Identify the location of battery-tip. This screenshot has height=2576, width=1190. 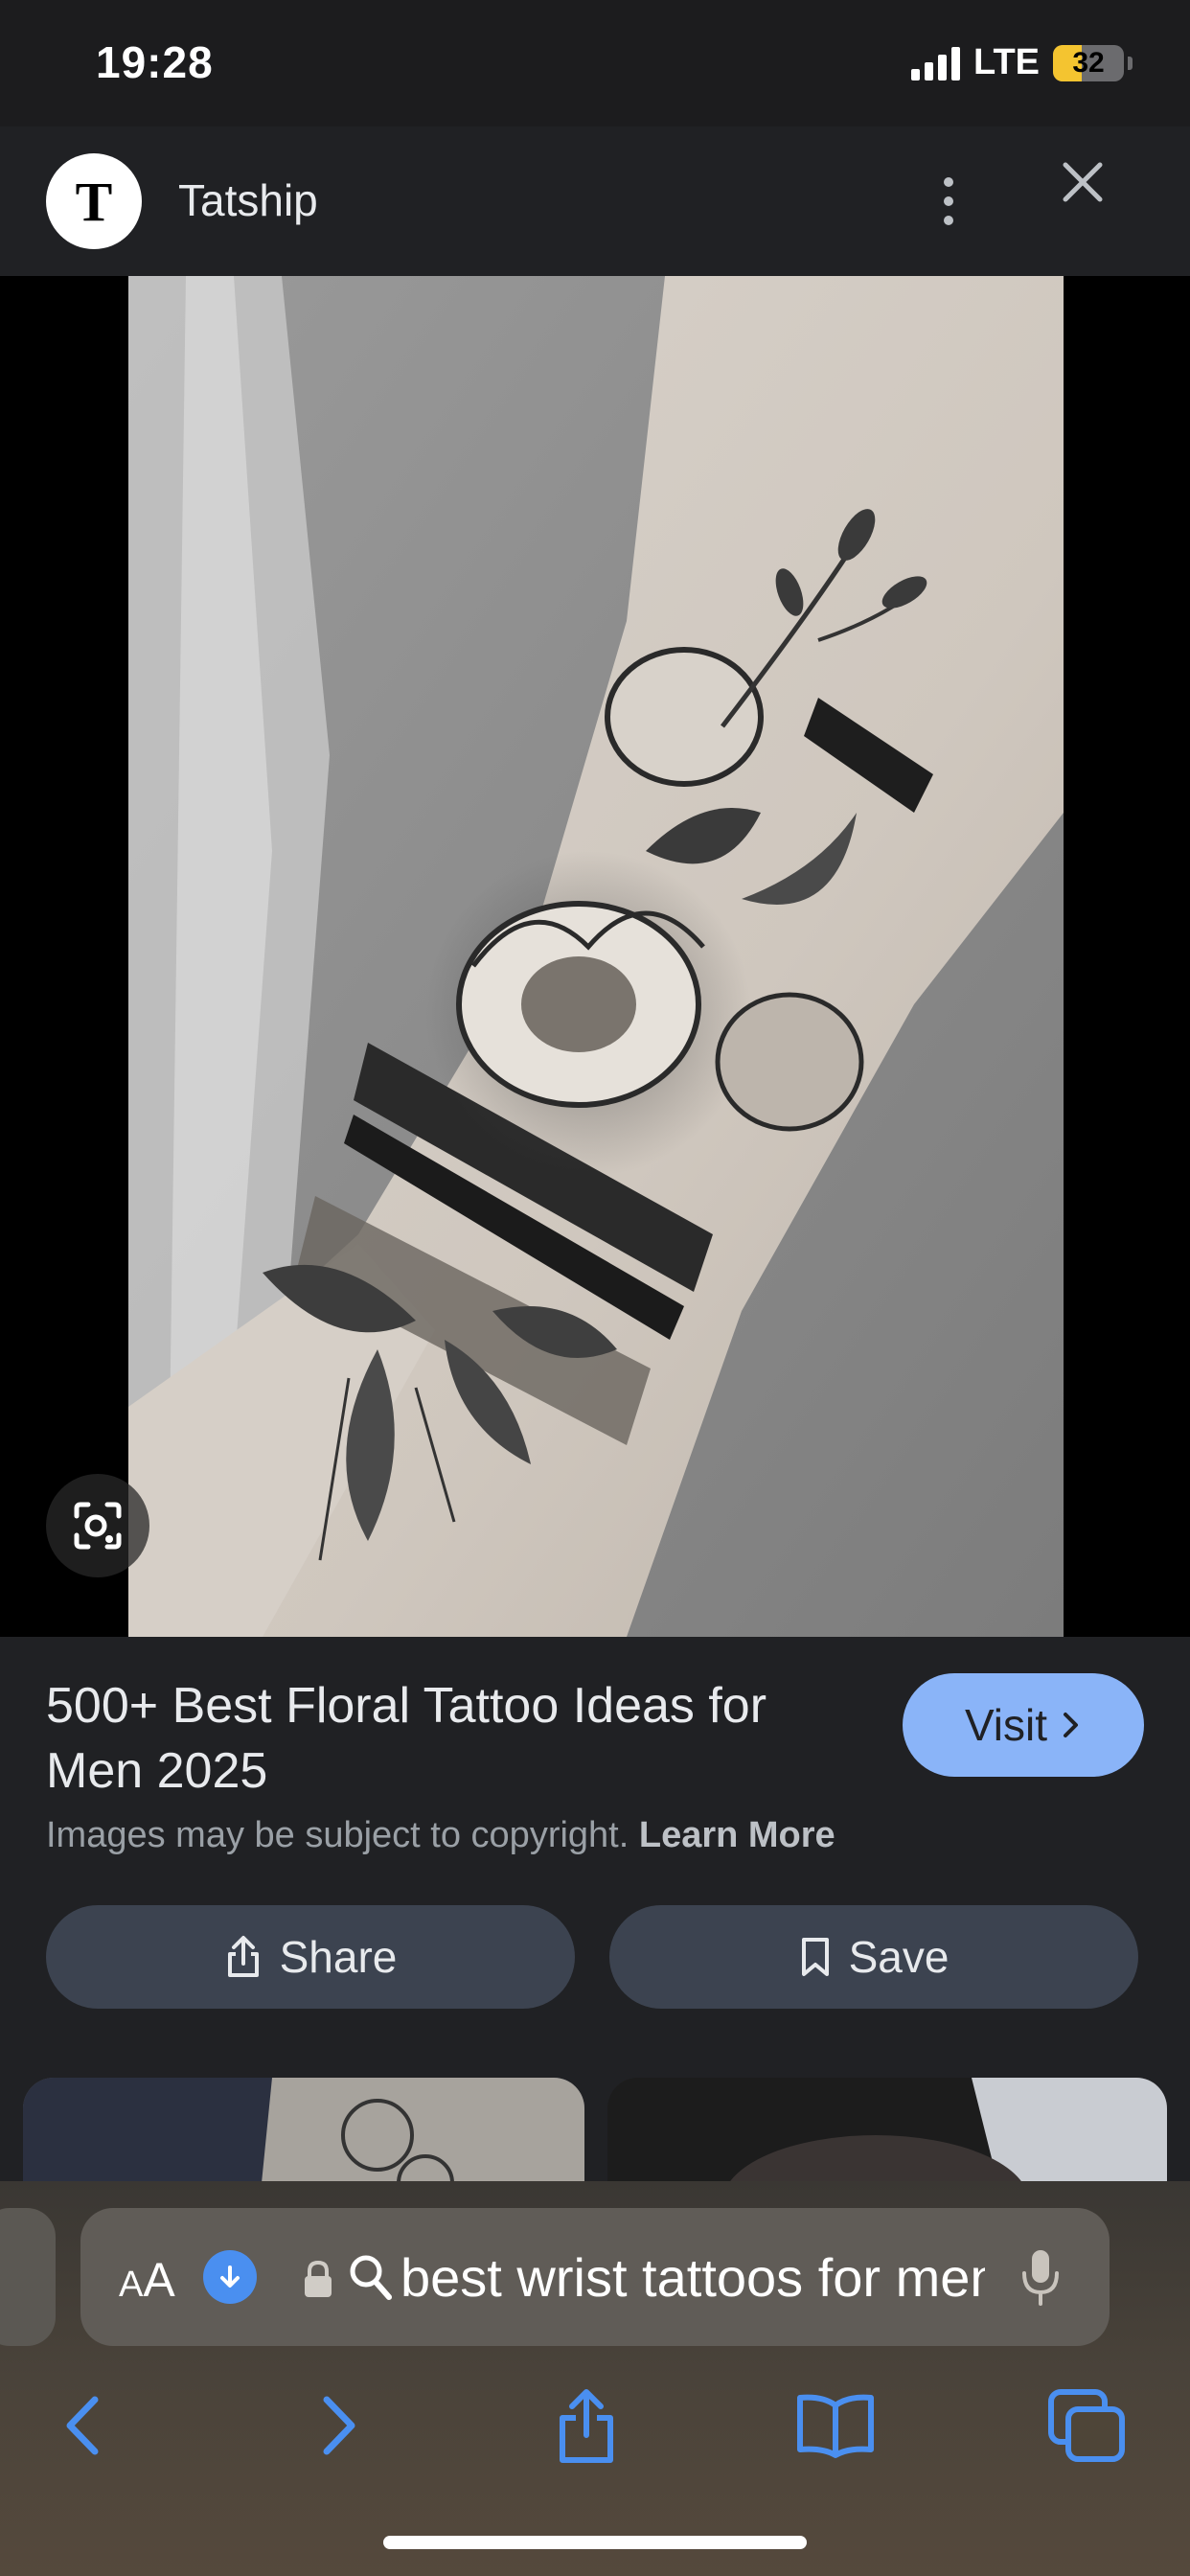
(1131, 63).